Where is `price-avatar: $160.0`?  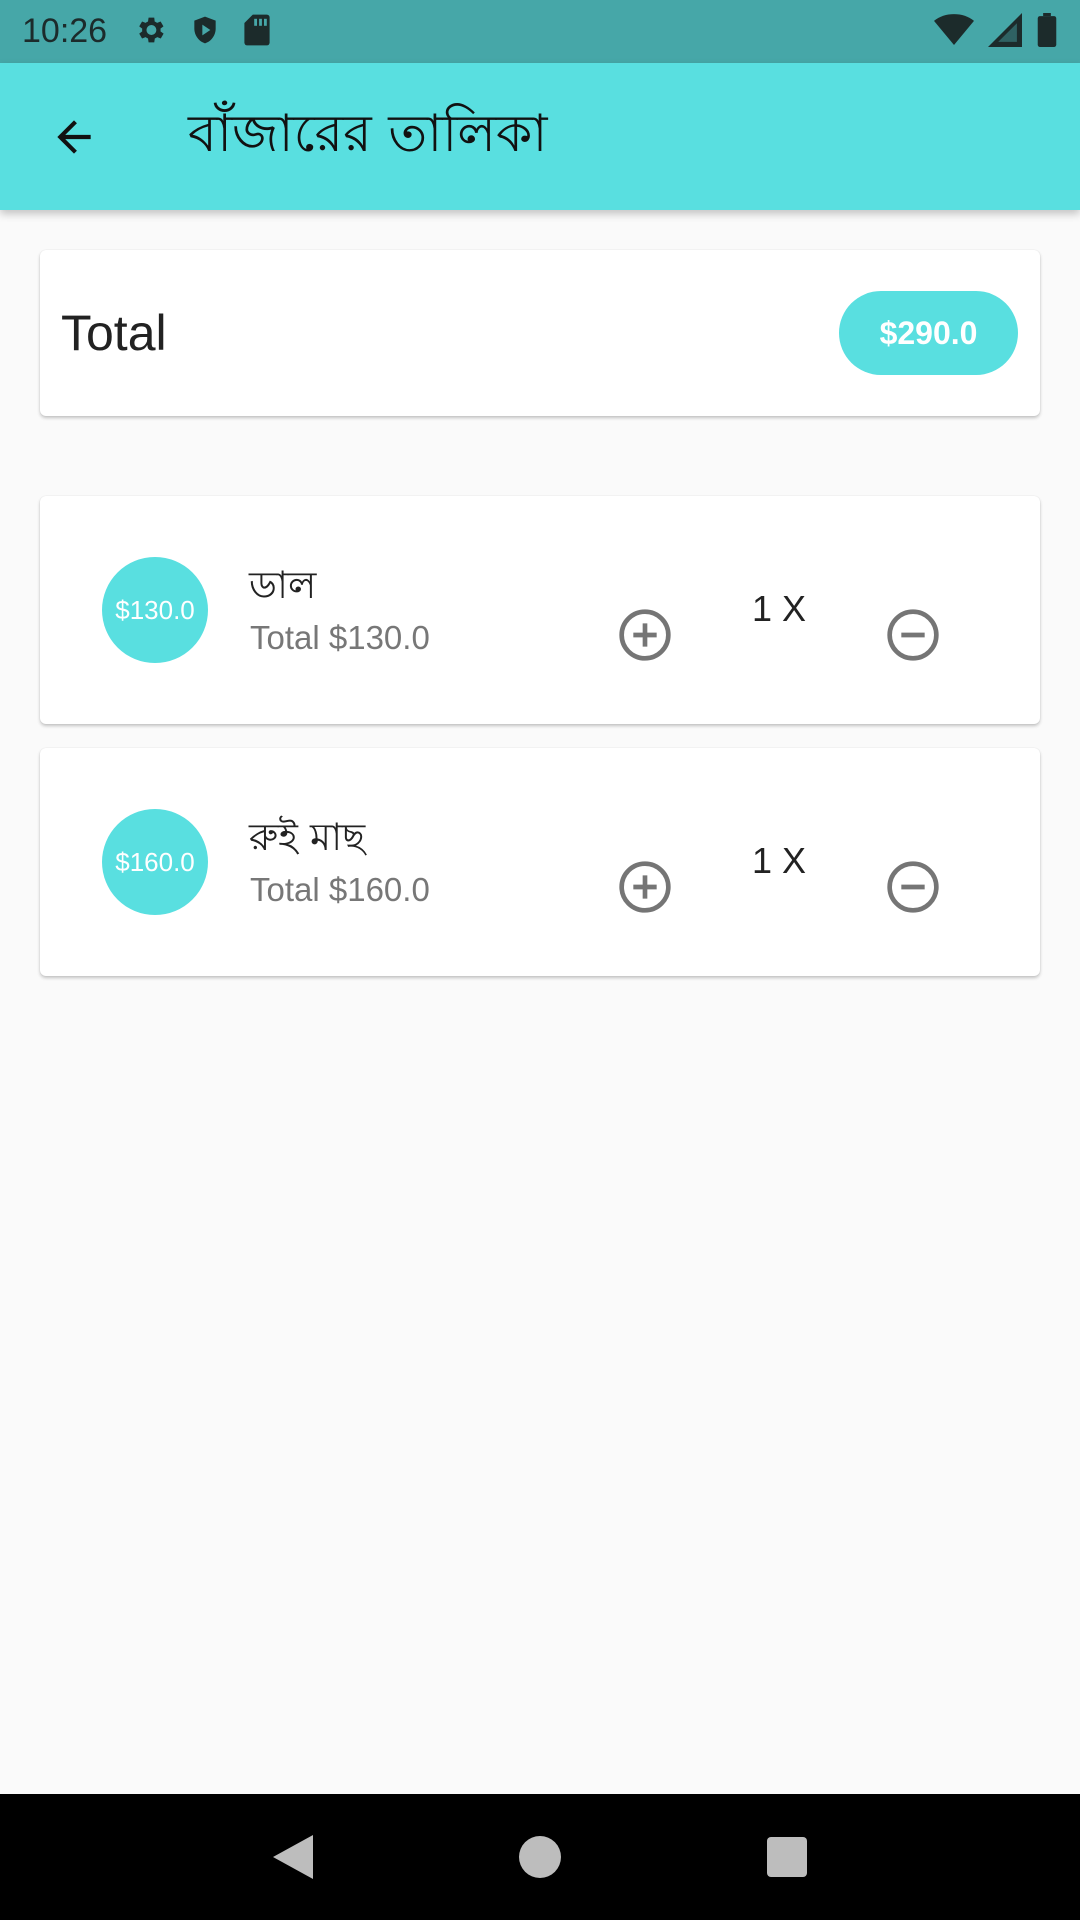
price-avatar: $160.0 is located at coordinates (155, 862).